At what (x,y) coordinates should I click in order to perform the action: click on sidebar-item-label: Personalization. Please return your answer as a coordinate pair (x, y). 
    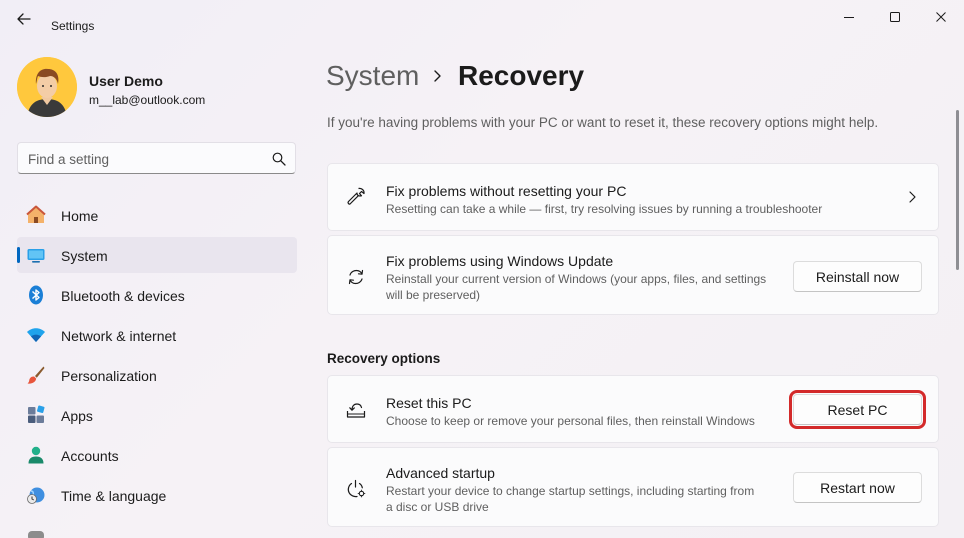
    Looking at the image, I should click on (109, 376).